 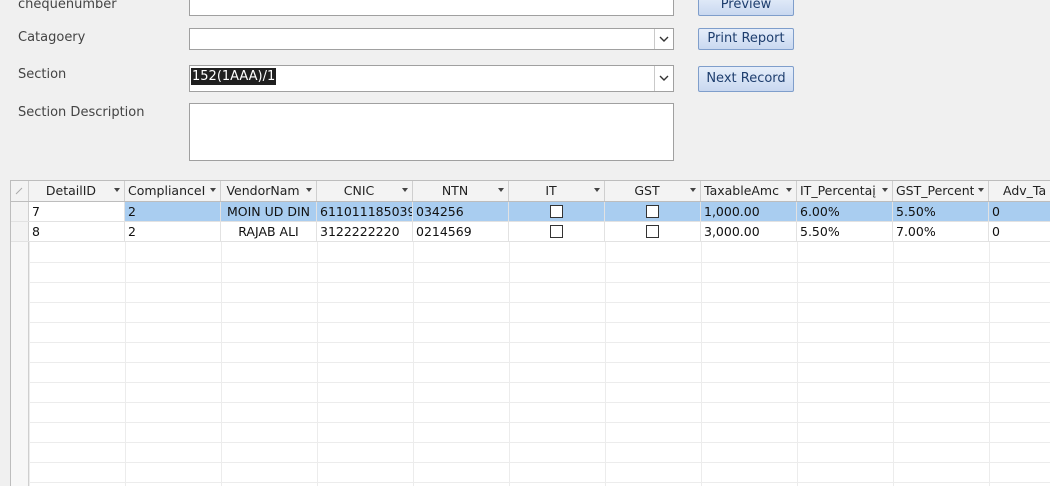 I want to click on print-report-button: Print Report, so click(x=746, y=39).